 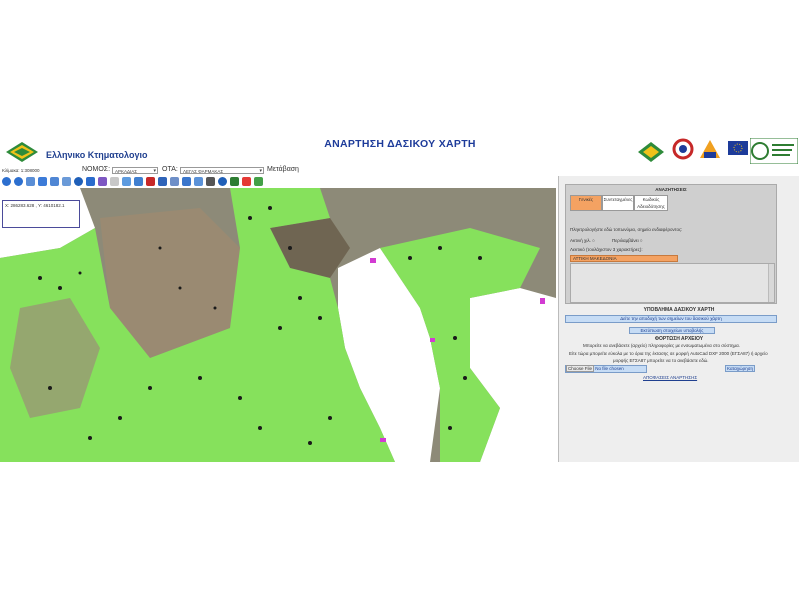 I want to click on nomos-value: ΑΡΚΑΔΙΑΣ, so click(x=126, y=171).